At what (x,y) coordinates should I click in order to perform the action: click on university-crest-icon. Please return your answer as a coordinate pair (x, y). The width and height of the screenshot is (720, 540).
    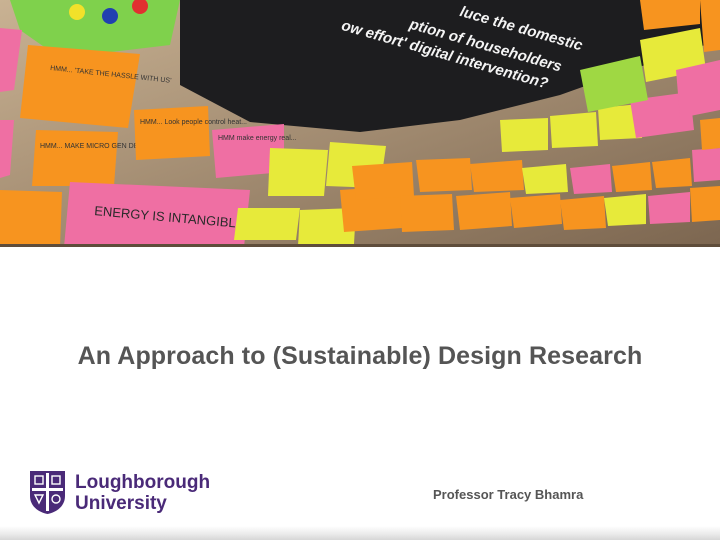
    Looking at the image, I should click on (47, 492).